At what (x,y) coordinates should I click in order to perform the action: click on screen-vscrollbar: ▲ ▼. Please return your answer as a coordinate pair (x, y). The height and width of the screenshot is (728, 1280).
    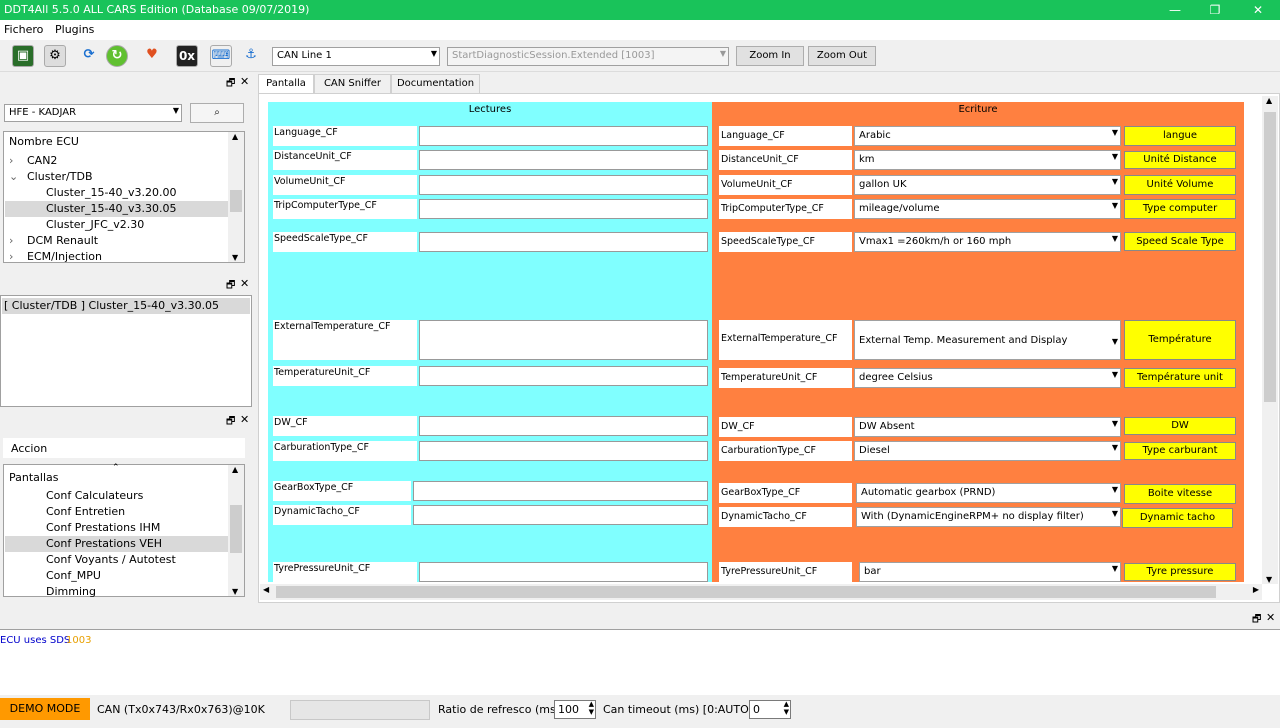
    Looking at the image, I should click on (1270, 340).